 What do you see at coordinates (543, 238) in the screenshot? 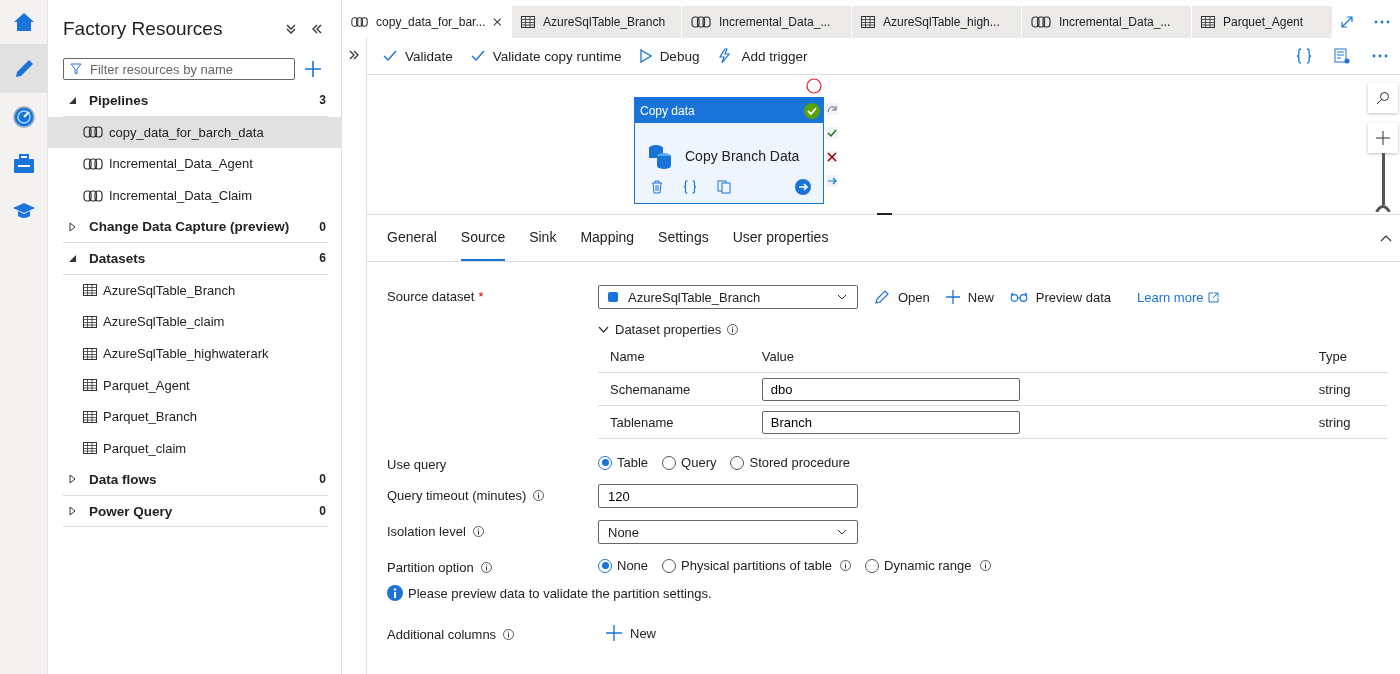
I see `panel-tab: Sink` at bounding box center [543, 238].